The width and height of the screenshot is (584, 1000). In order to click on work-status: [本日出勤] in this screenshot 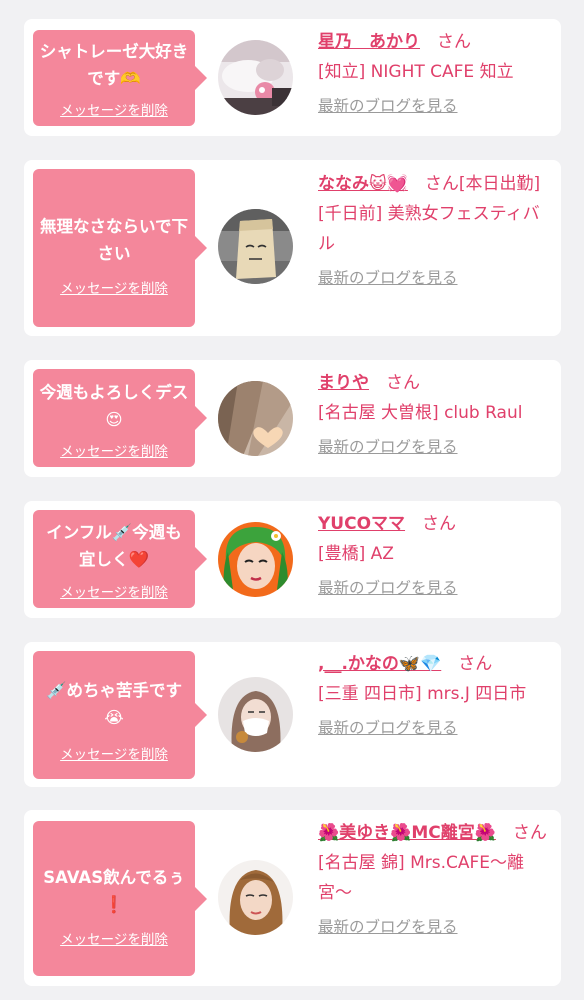, I will do `click(499, 184)`.